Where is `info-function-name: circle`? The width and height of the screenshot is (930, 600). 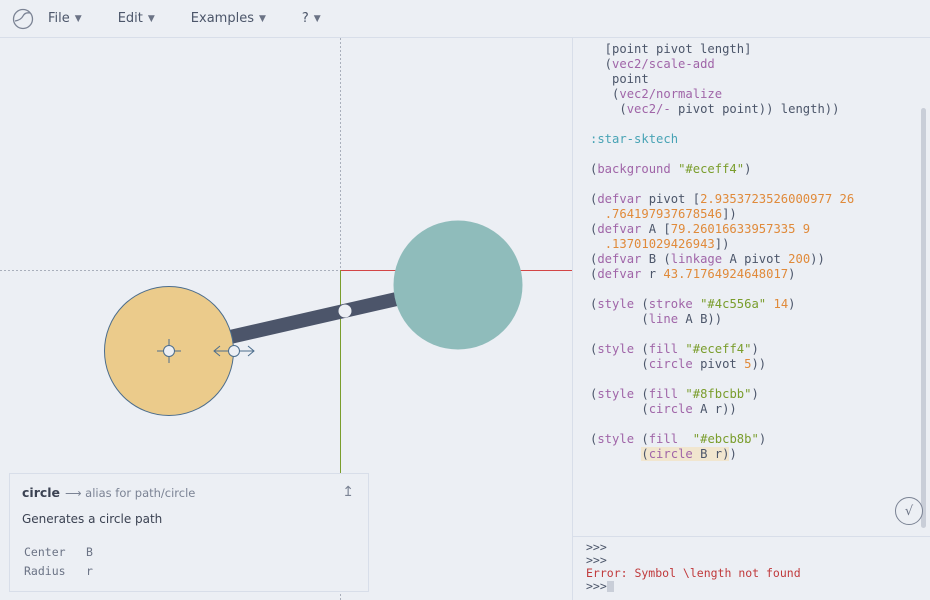
info-function-name: circle is located at coordinates (41, 492).